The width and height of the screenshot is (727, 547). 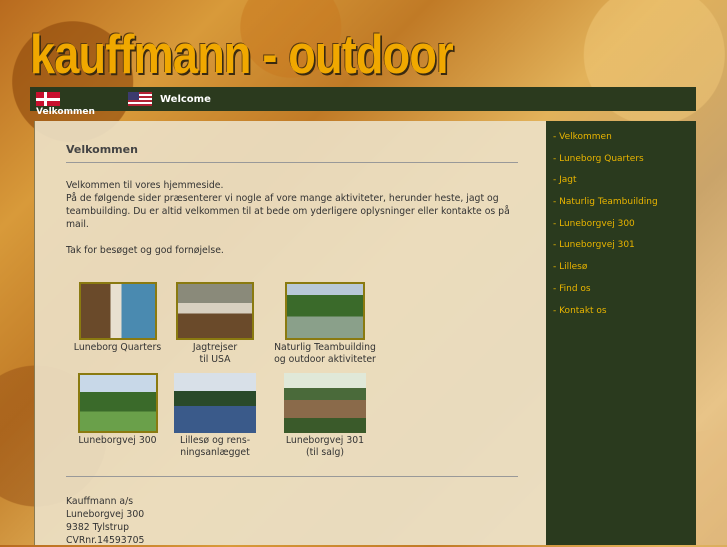 What do you see at coordinates (325, 311) in the screenshot?
I see `teambuilding-photo` at bounding box center [325, 311].